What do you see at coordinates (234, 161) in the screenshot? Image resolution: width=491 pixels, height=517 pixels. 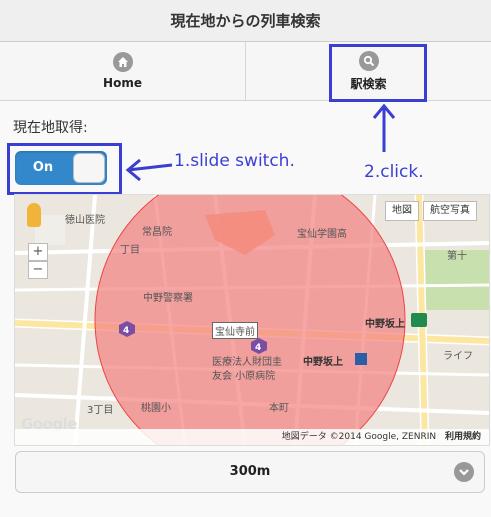 I see `slide-annotation-text: 1.slide switch.` at bounding box center [234, 161].